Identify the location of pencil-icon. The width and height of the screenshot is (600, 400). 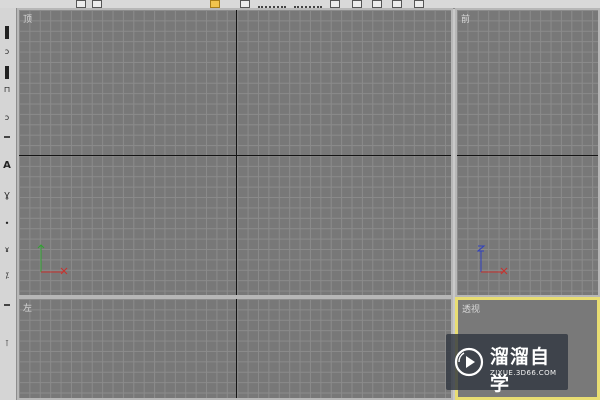
(7, 305).